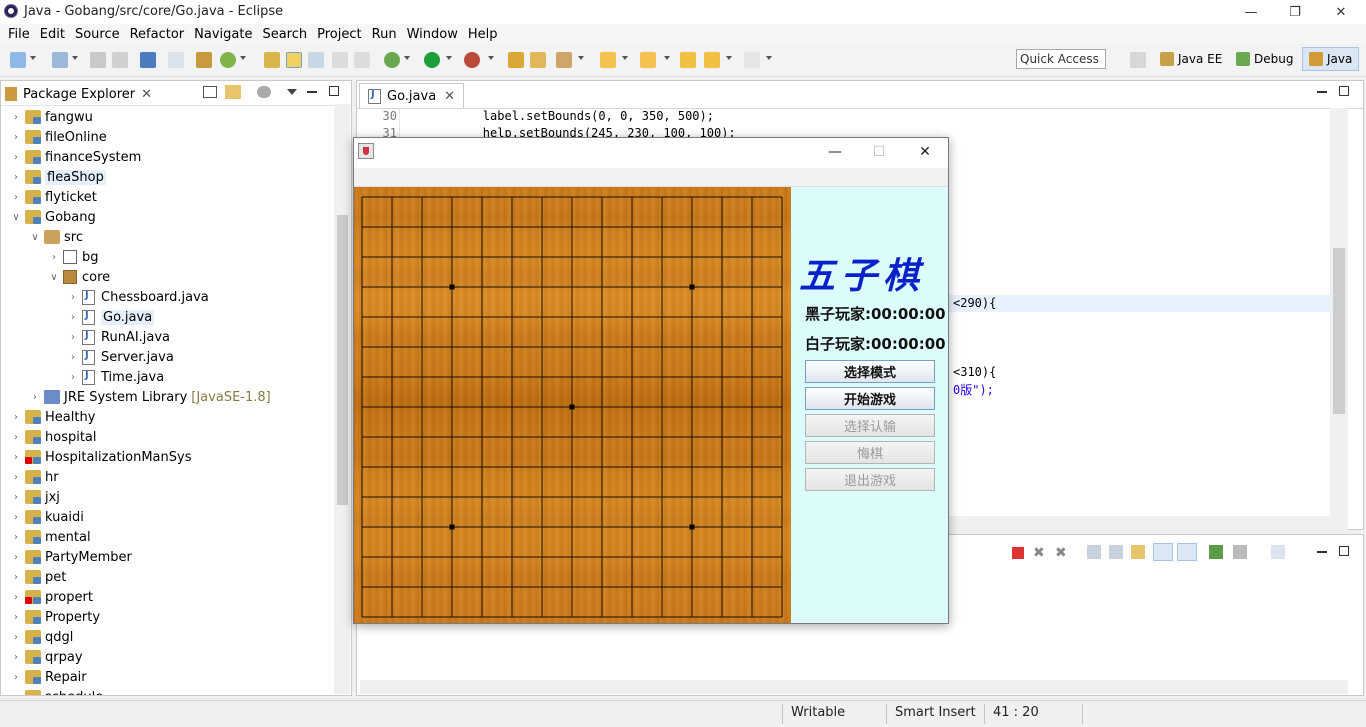  Describe the element at coordinates (47, 657) in the screenshot. I see `tree-item: › qrpay` at that location.